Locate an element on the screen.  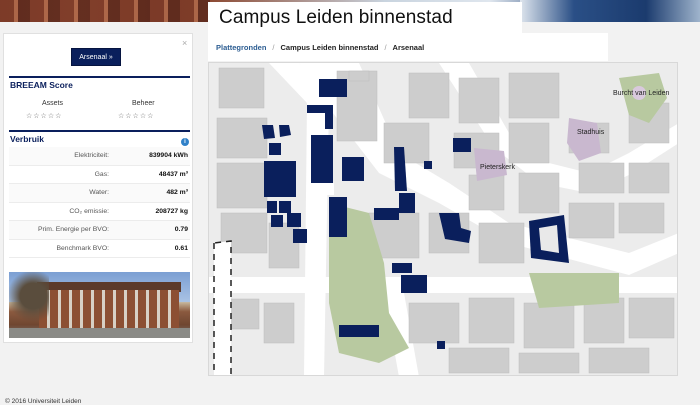
usage-row-water: Water: 482 m³ is located at coordinates (99, 193).